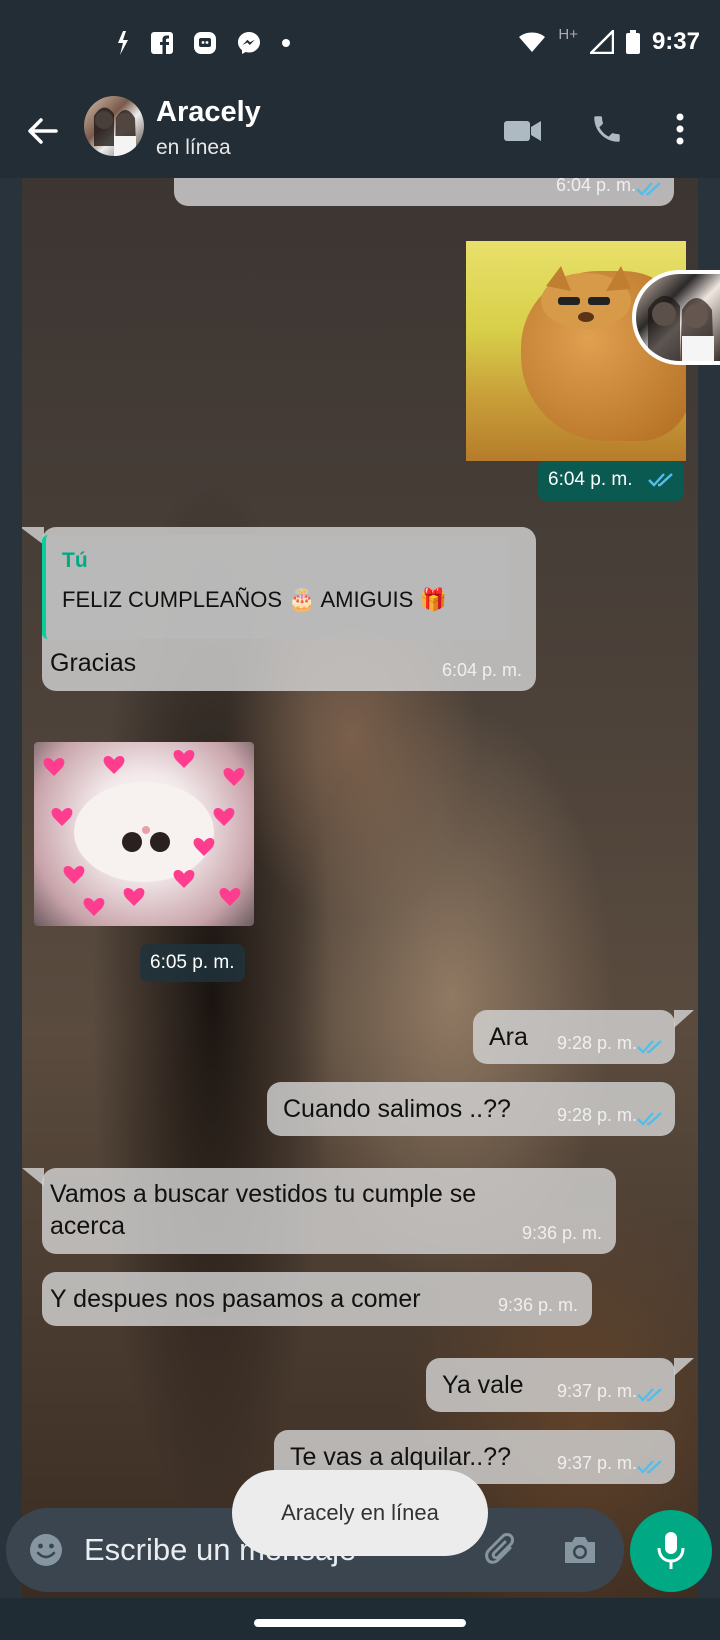 The height and width of the screenshot is (1640, 720). Describe the element at coordinates (123, 43) in the screenshot. I see `signal-bolt-icon` at that location.